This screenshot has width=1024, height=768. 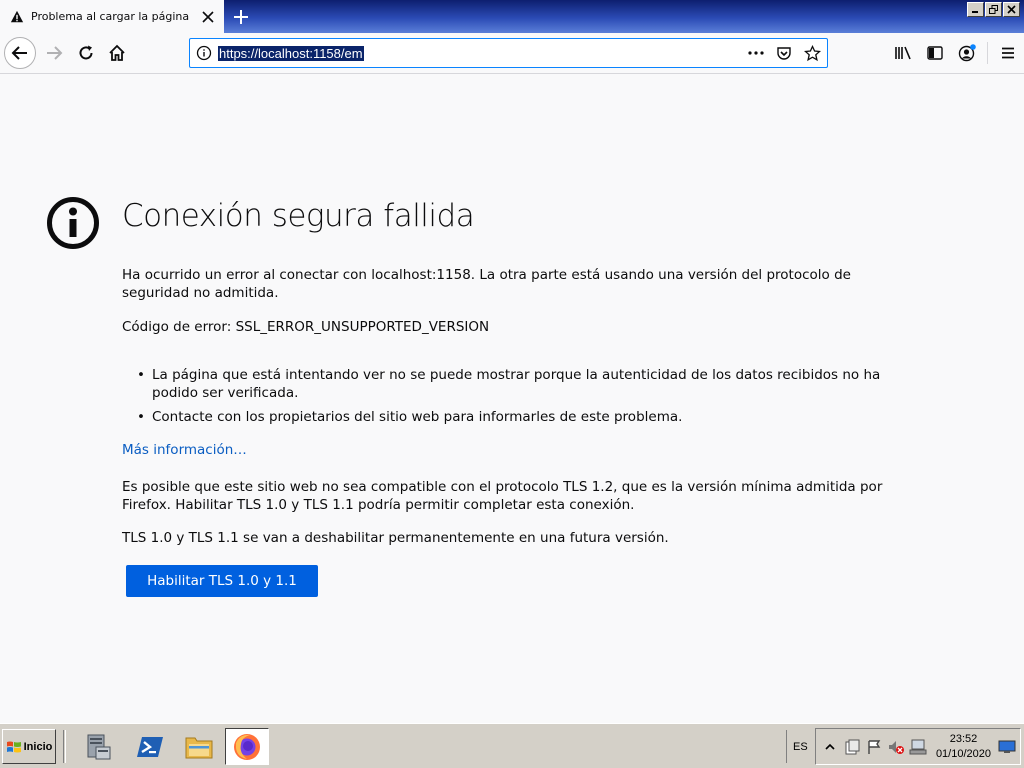 What do you see at coordinates (291, 53) in the screenshot?
I see `url-text: https://localhost:1158/em` at bounding box center [291, 53].